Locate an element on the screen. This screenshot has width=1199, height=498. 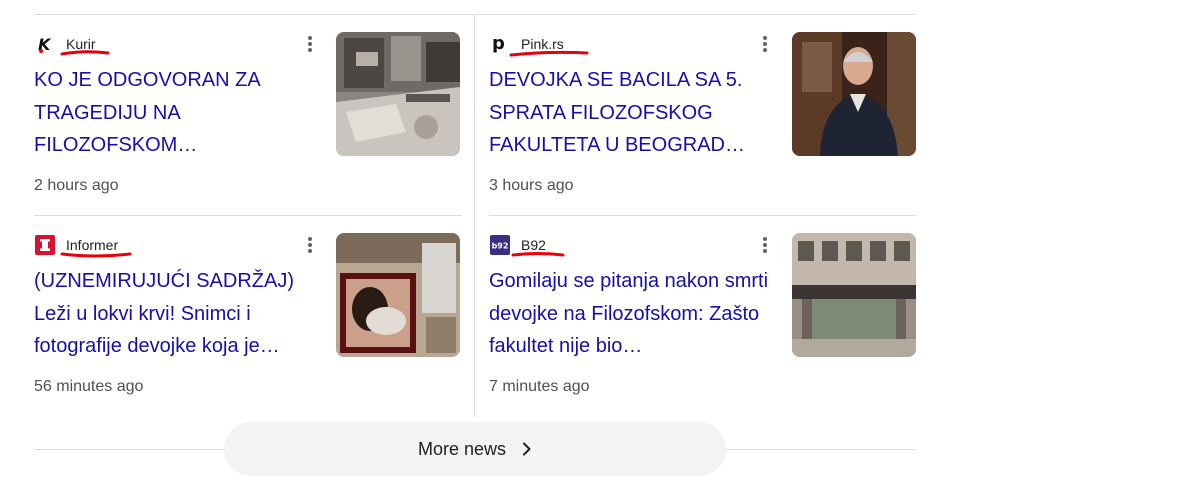
svg-text: p is located at coordinates (498, 44).